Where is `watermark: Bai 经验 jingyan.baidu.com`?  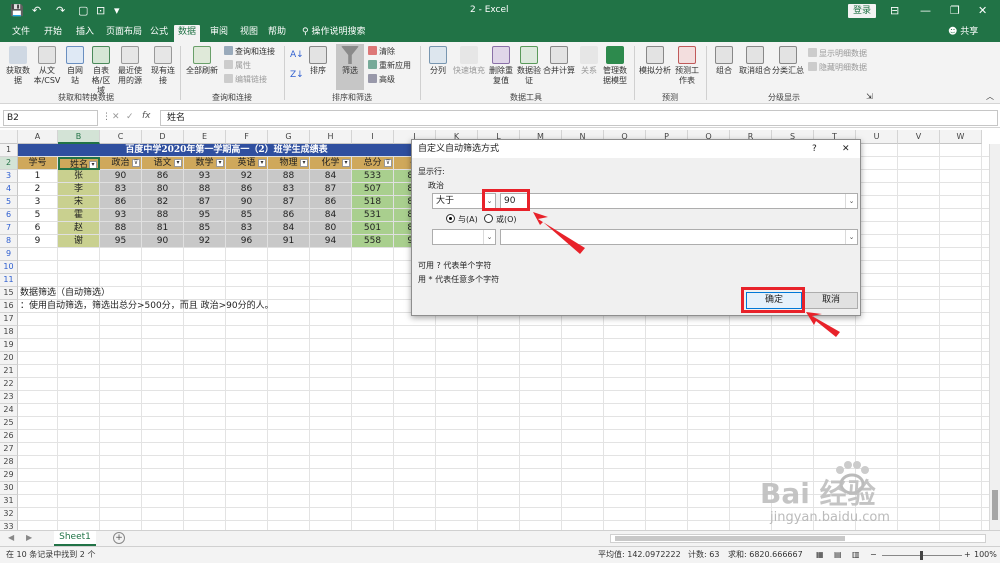
watermark: Bai 经验 jingyan.baidu.com is located at coordinates (875, 491).